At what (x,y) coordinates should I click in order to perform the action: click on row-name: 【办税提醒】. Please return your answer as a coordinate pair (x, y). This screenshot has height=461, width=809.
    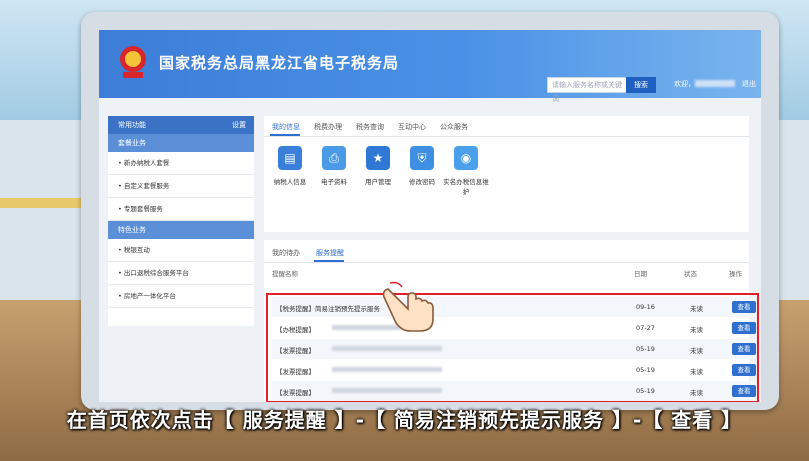
    Looking at the image, I should click on (295, 329).